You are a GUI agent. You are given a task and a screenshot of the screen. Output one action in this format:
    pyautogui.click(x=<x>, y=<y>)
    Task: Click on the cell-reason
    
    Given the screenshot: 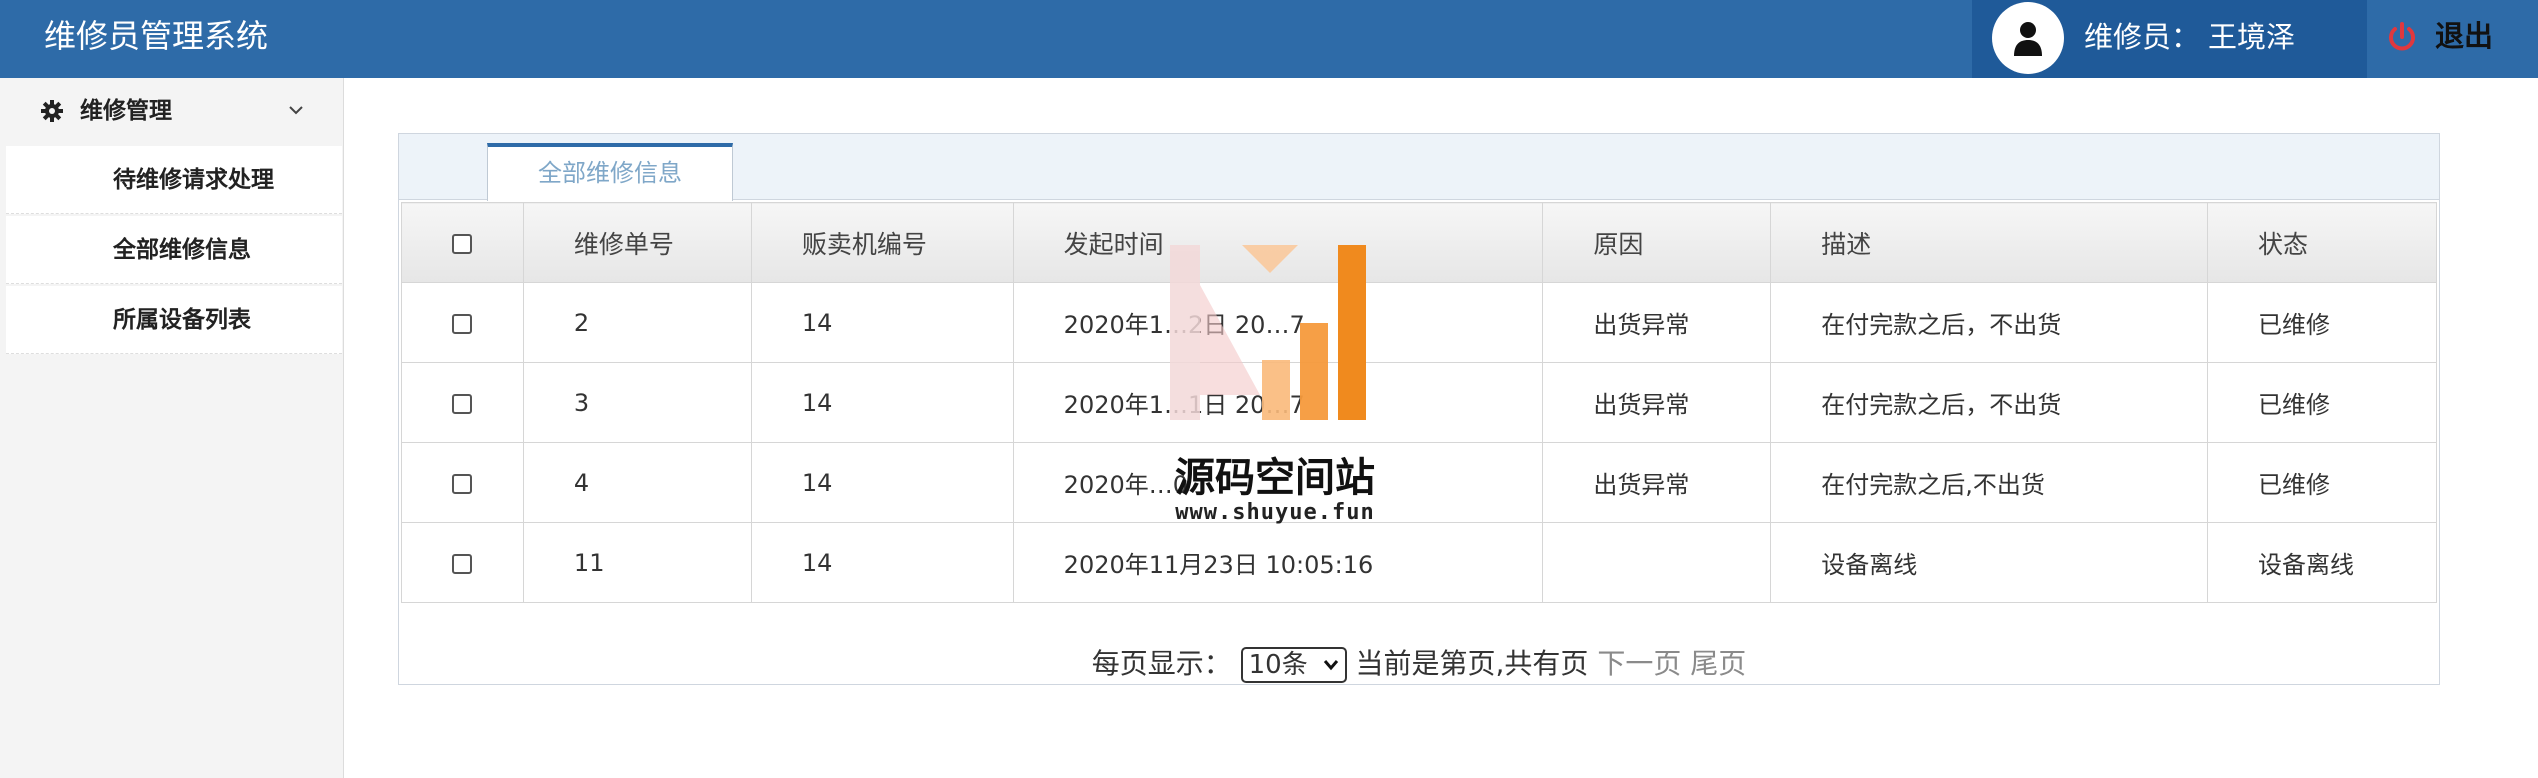 What is the action you would take?
    pyautogui.click(x=1657, y=562)
    